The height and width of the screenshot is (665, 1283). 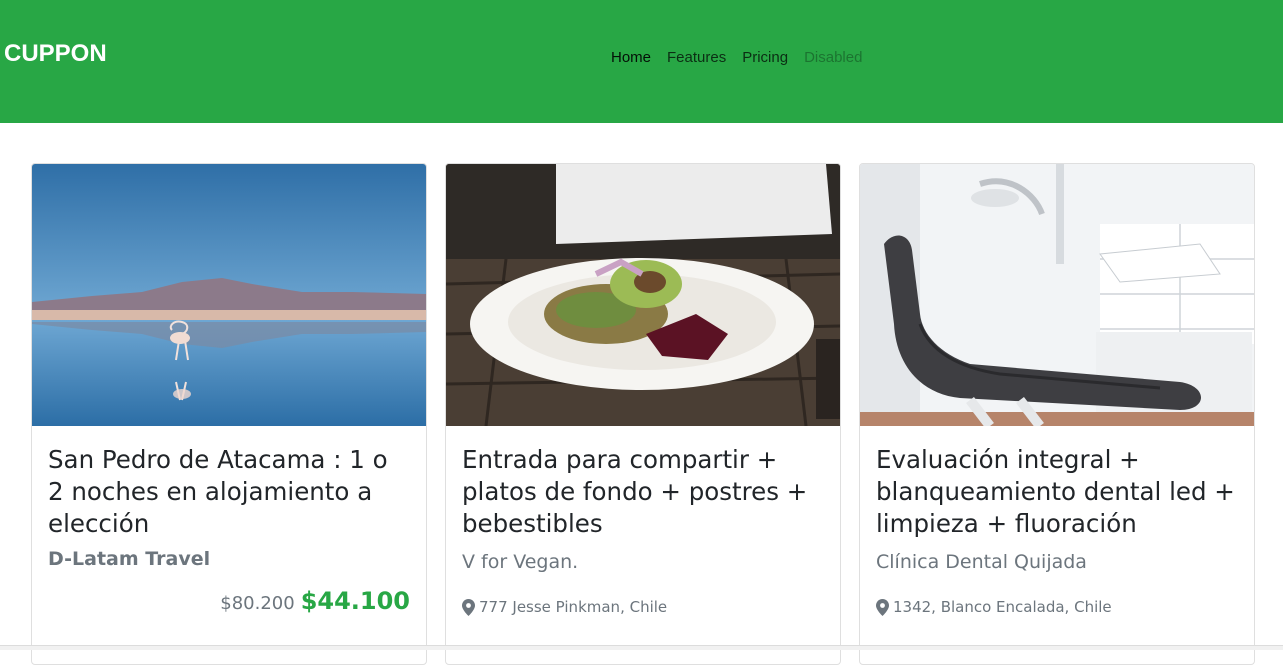 What do you see at coordinates (520, 562) in the screenshot?
I see `company-name: V for Vegan.` at bounding box center [520, 562].